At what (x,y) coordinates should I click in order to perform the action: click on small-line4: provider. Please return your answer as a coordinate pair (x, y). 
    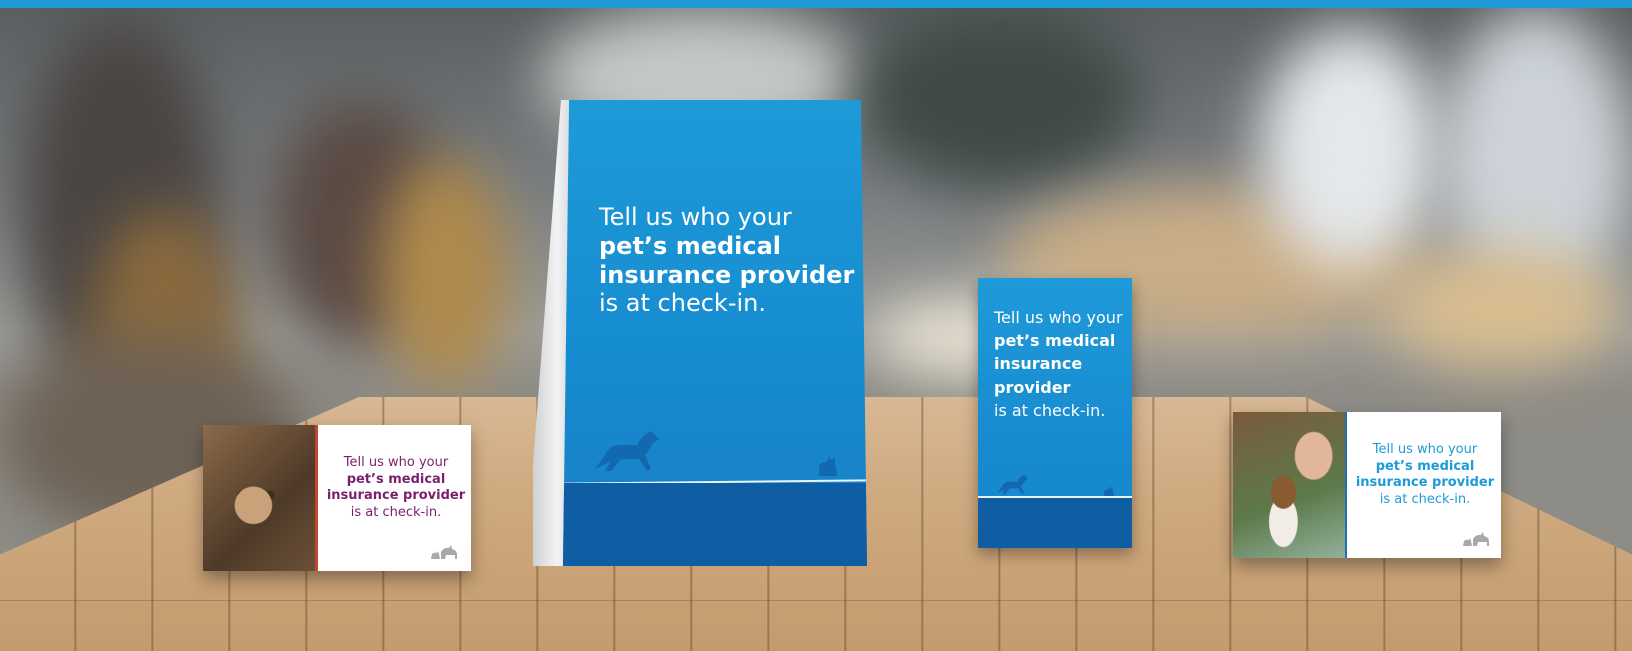
    Looking at the image, I should click on (1032, 387).